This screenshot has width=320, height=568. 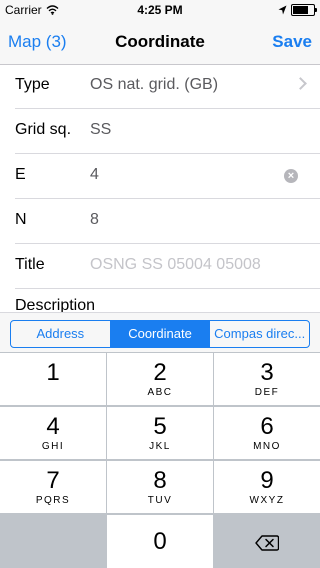 What do you see at coordinates (175, 265) in the screenshot?
I see `title-field: OSNG SS 05004 05008` at bounding box center [175, 265].